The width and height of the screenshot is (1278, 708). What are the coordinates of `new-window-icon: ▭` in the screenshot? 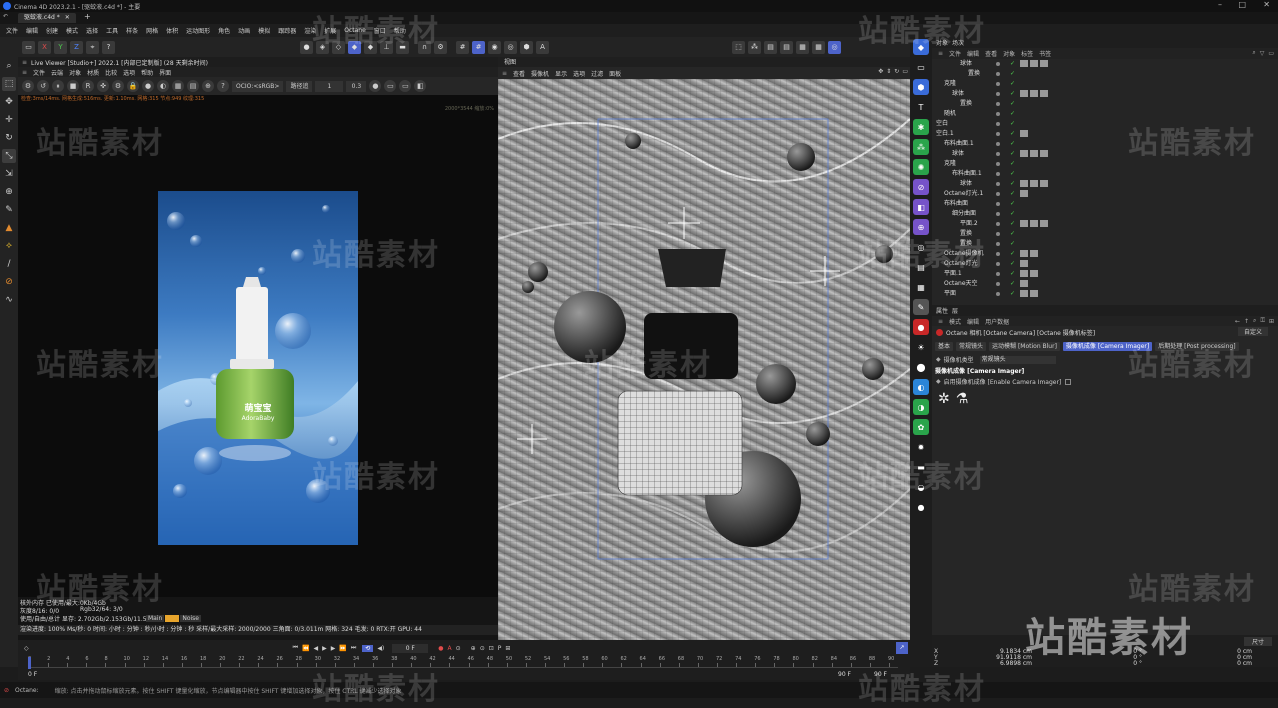 It's located at (1271, 53).